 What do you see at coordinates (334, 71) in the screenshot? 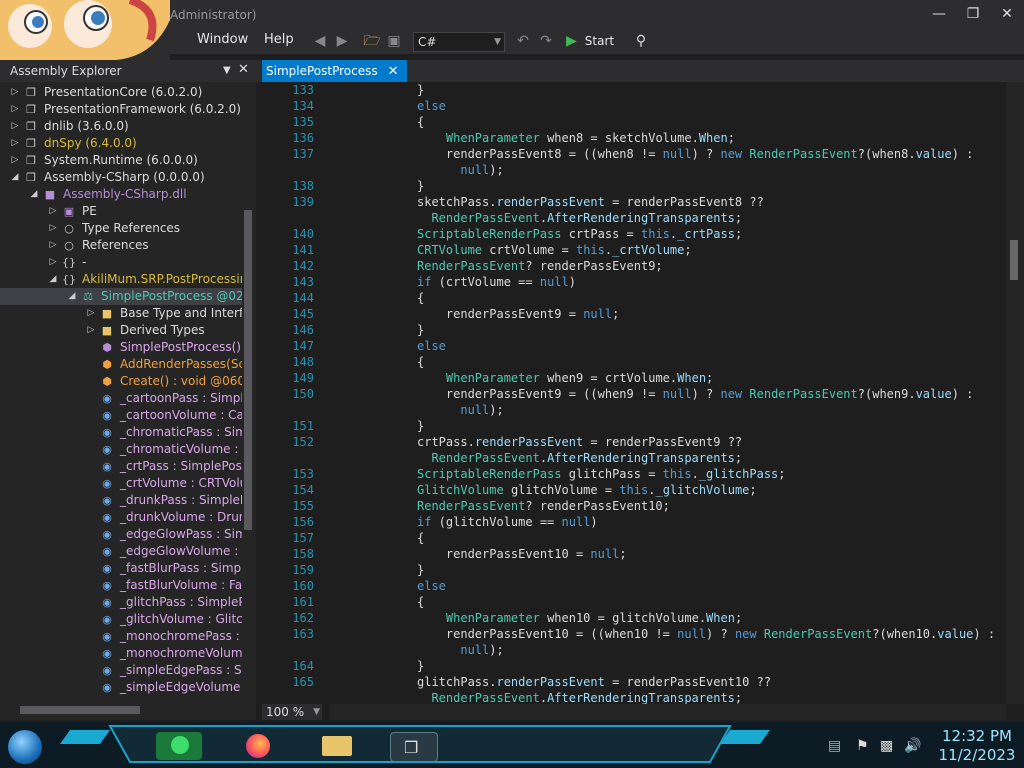
I see `tab-simplepostprocess: SimplePostProcess ✕` at bounding box center [334, 71].